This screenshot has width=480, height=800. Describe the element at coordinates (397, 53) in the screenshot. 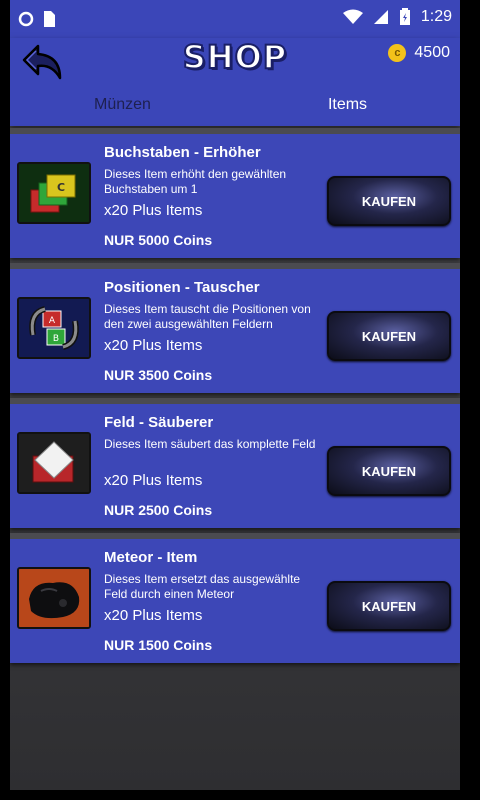

I see `coin-icon: c` at that location.